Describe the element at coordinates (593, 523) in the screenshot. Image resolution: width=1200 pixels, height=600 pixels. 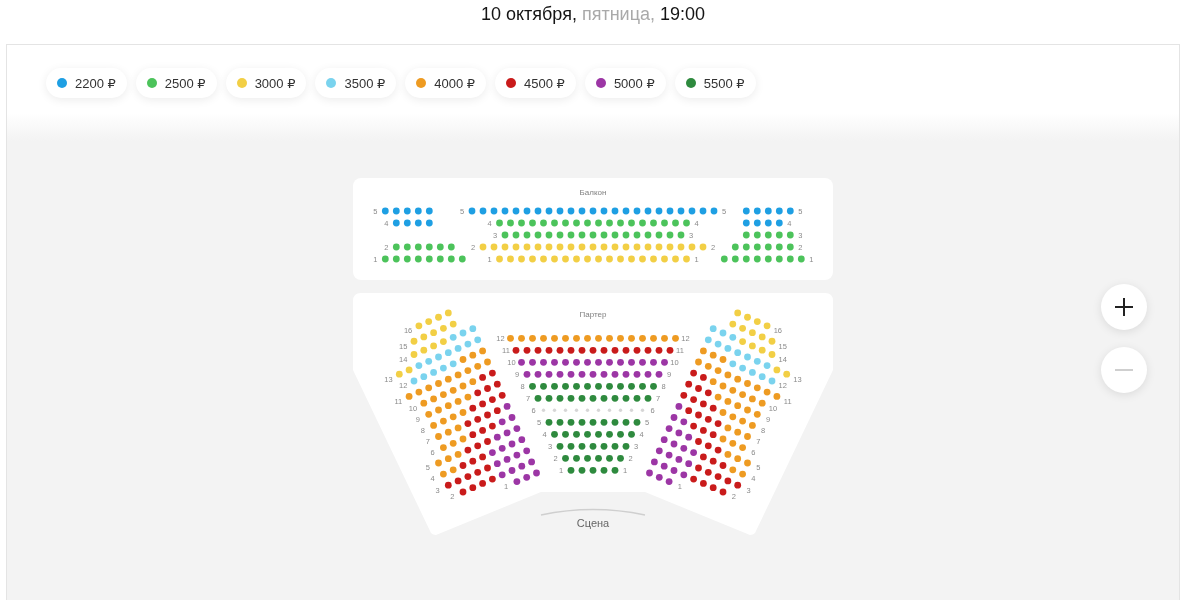
I see `stage-label: Сцена` at that location.